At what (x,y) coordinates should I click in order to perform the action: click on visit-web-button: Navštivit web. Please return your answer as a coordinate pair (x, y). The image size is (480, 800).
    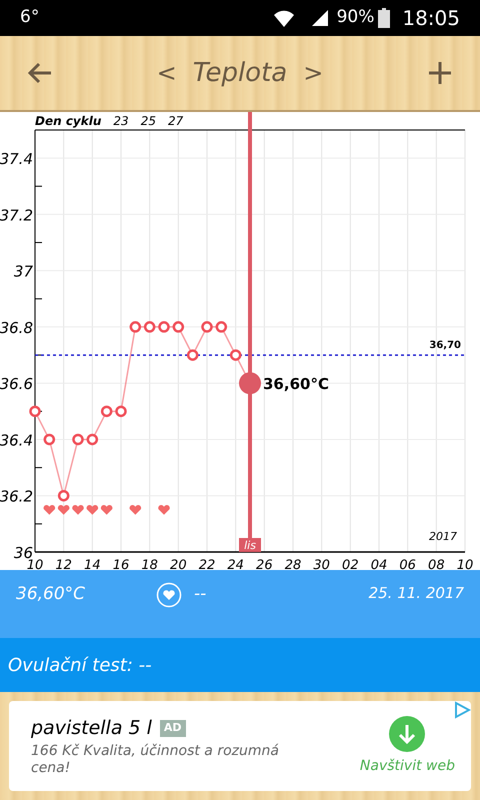
    Looking at the image, I should click on (407, 746).